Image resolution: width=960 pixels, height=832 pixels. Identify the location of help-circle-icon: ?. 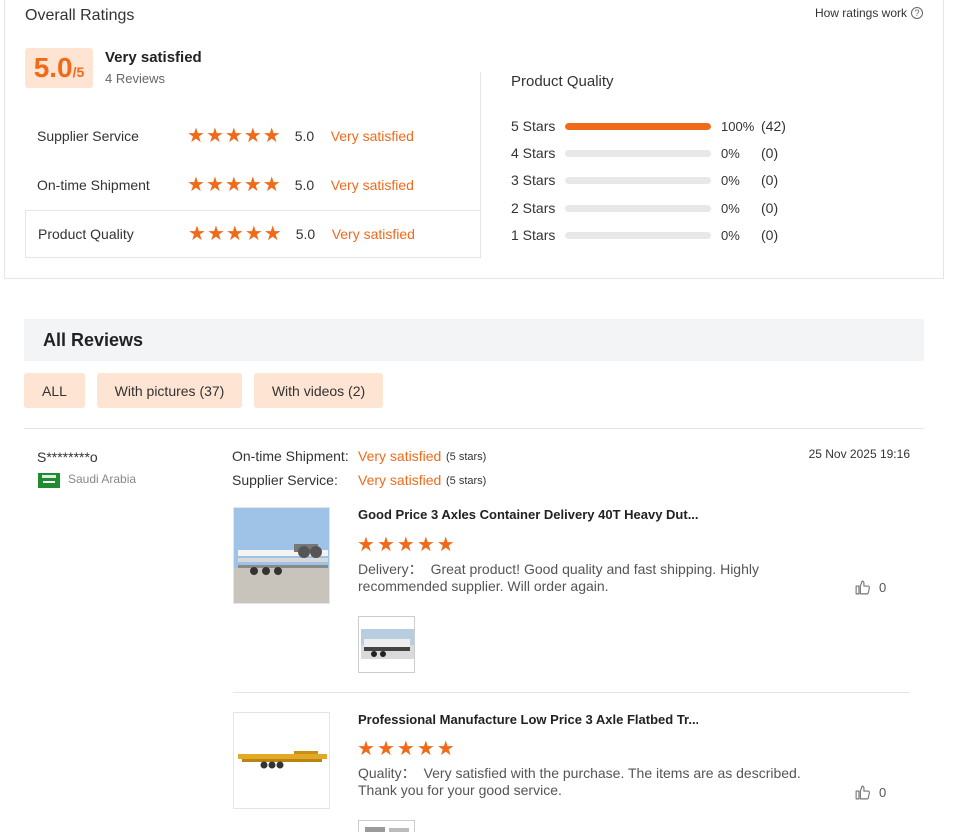
(917, 13).